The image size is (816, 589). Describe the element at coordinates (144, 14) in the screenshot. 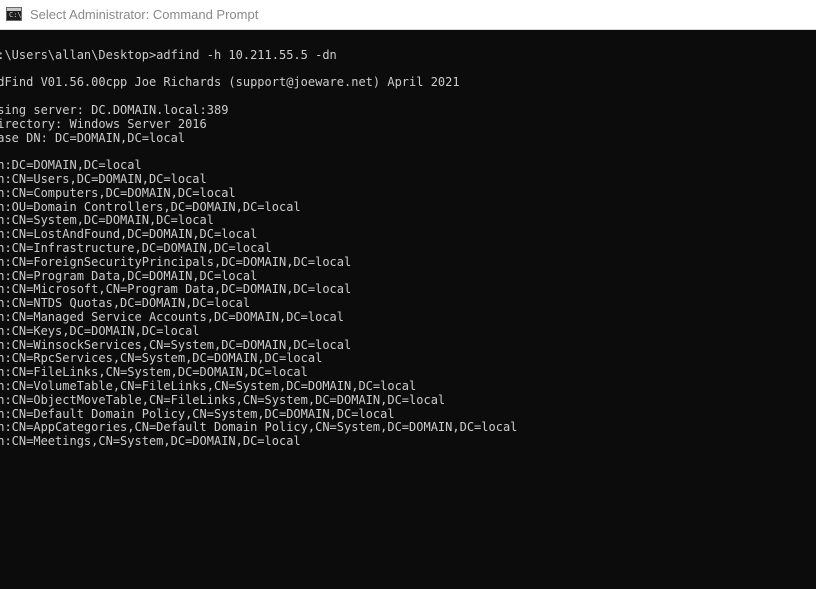

I see `window-title: Select Administrator: Command Prompt` at that location.